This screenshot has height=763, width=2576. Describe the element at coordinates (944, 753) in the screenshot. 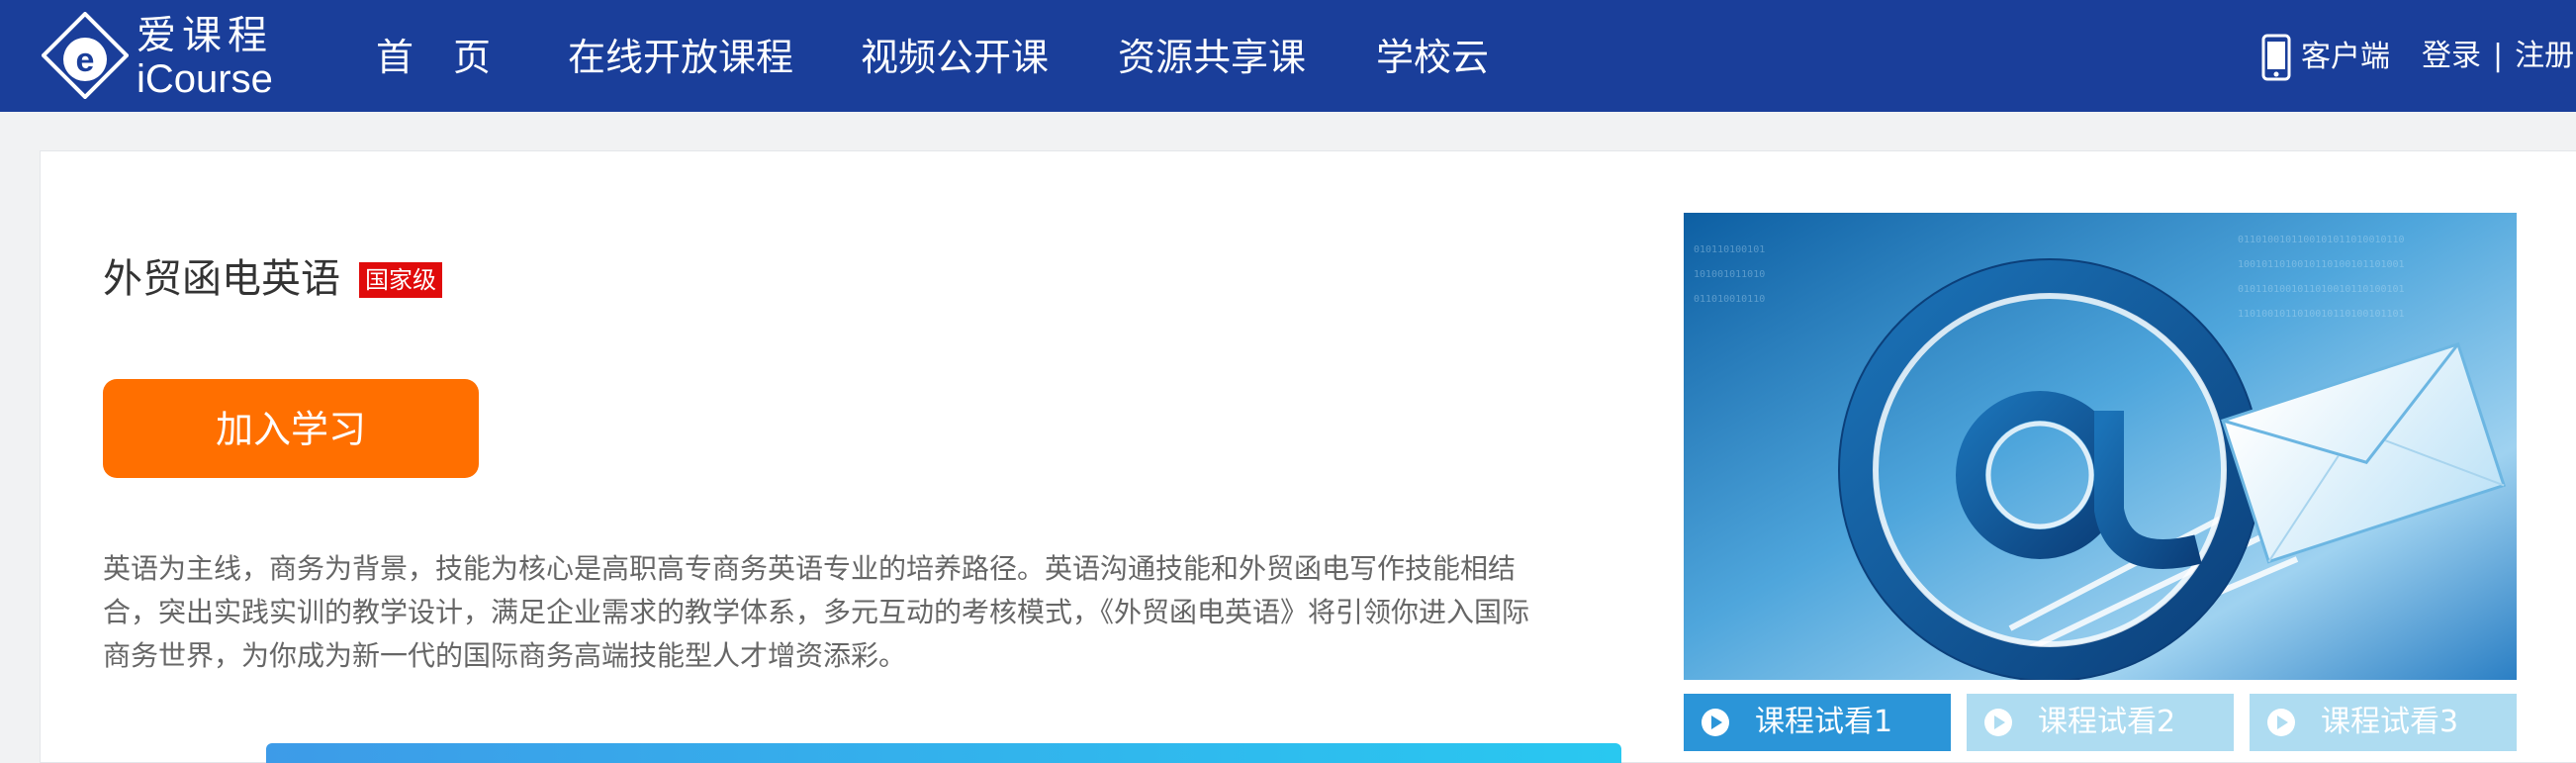

I see `video-player-top-edge` at that location.